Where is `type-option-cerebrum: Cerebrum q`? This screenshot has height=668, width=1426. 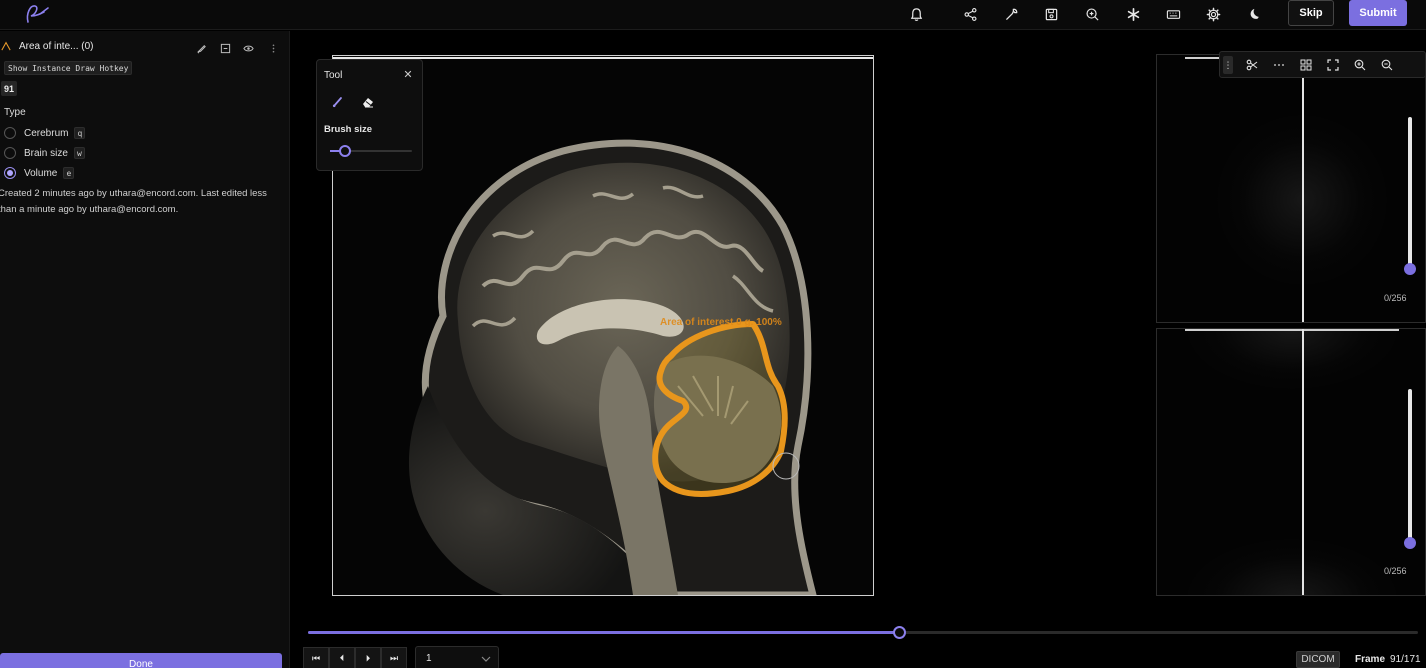
type-option-cerebrum: Cerebrum q is located at coordinates (45, 133).